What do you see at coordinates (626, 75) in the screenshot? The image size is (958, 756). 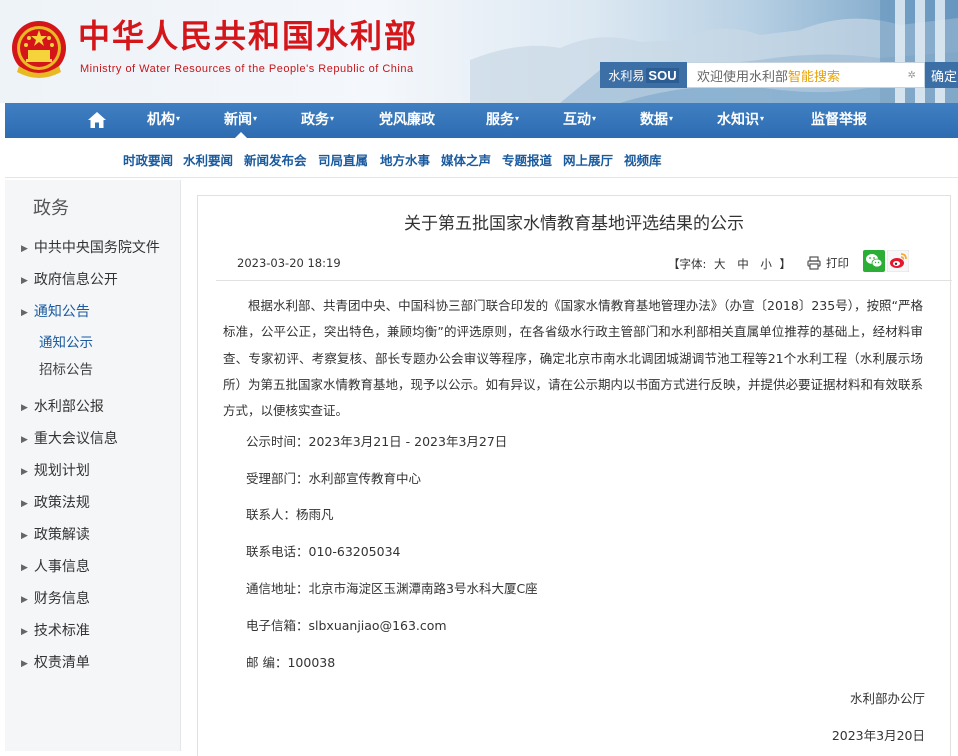 I see `search-brand-label: 水利易` at bounding box center [626, 75].